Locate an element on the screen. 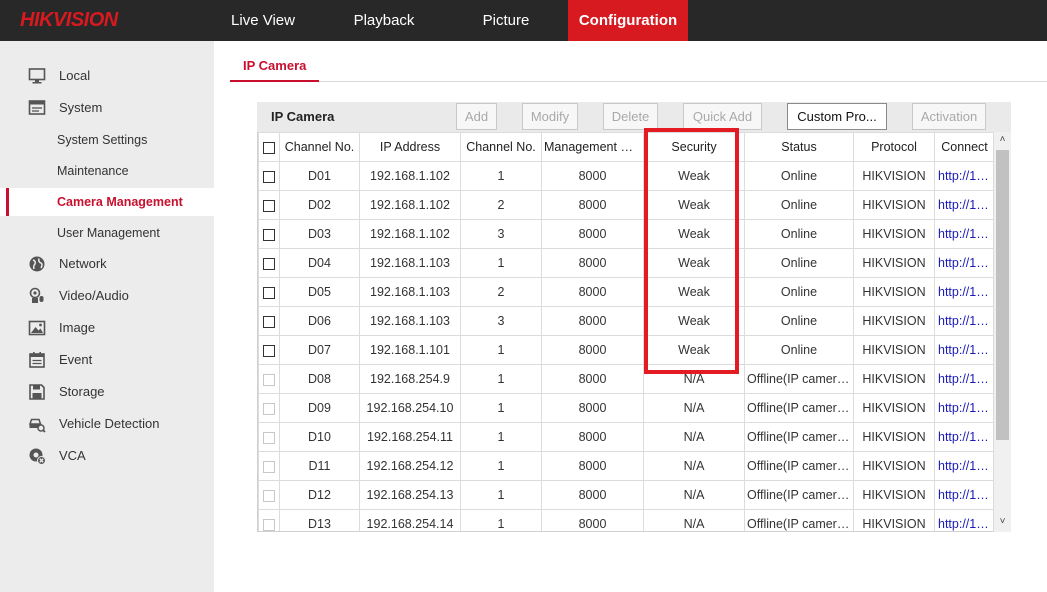 The width and height of the screenshot is (1047, 592). column-header-security: Security is located at coordinates (694, 147).